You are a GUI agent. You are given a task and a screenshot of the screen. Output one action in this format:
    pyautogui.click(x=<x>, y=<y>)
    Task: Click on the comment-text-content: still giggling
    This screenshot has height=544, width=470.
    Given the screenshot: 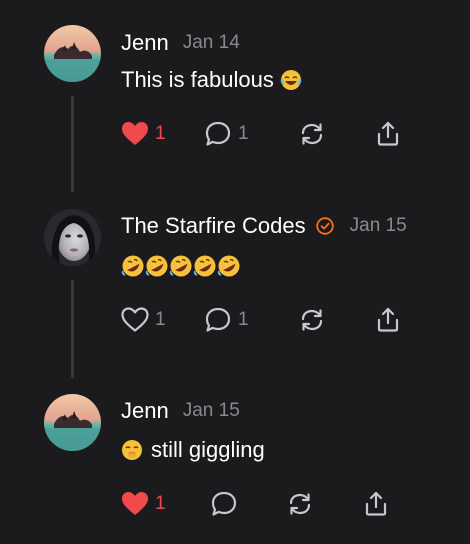 What is the action you would take?
    pyautogui.click(x=208, y=449)
    